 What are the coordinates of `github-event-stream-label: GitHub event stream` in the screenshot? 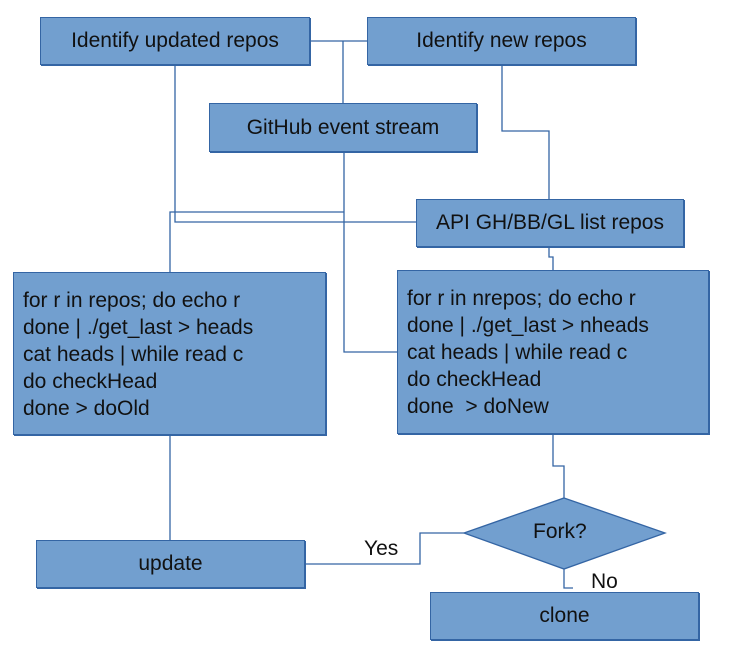 It's located at (343, 127).